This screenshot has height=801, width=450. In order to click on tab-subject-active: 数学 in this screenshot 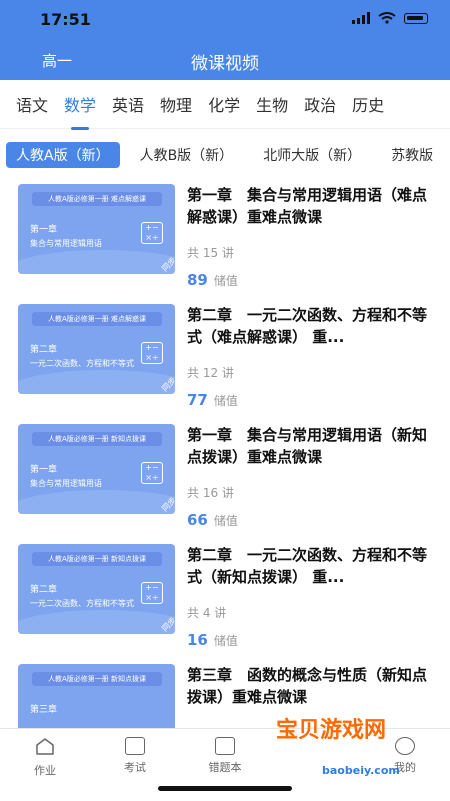, I will do `click(80, 111)`.